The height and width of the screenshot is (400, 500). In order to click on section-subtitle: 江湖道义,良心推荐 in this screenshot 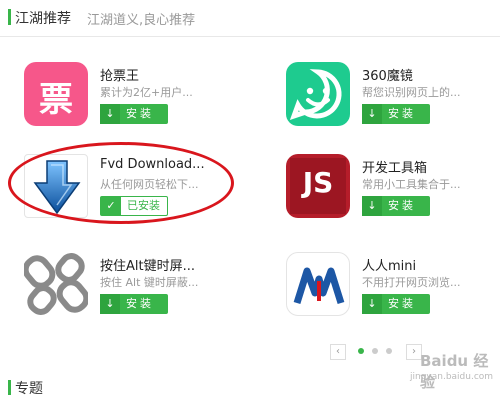, I will do `click(141, 20)`.